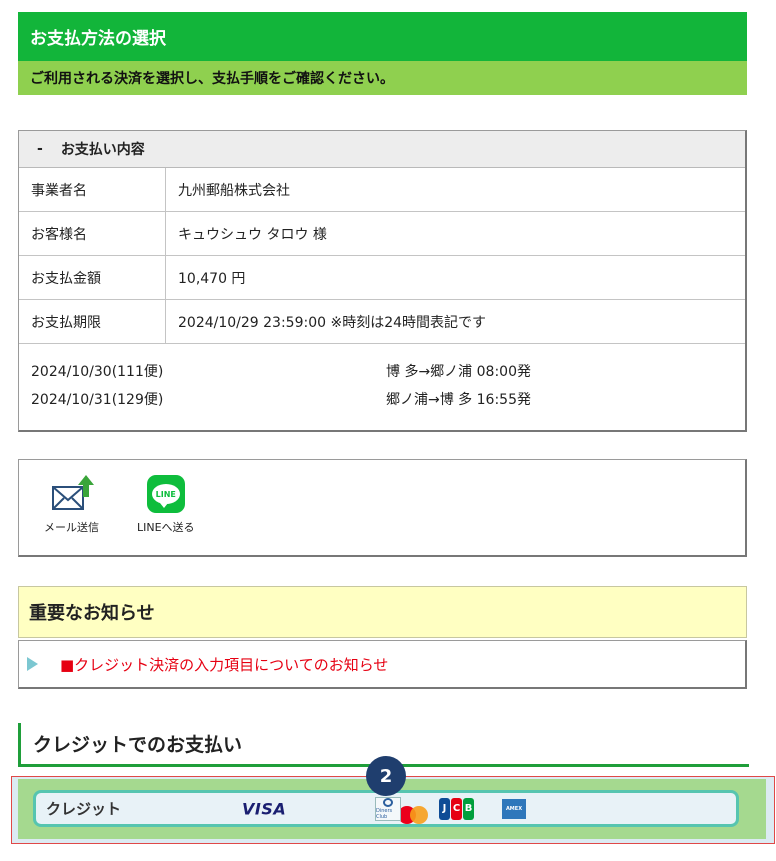  I want to click on line-send-button: LINE LINEへ送る, so click(166, 504).